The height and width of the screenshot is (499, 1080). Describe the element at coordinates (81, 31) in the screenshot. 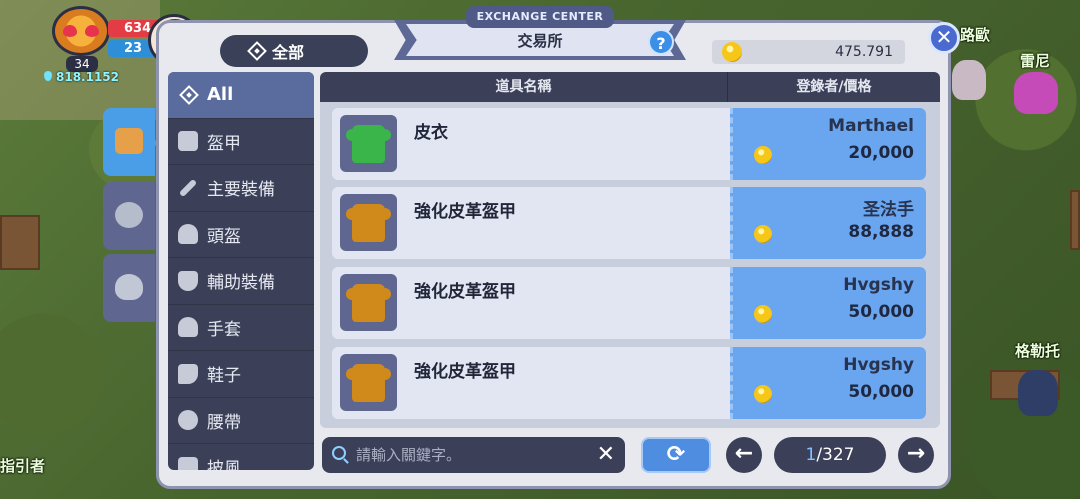

I see `player-pet-avatar` at that location.